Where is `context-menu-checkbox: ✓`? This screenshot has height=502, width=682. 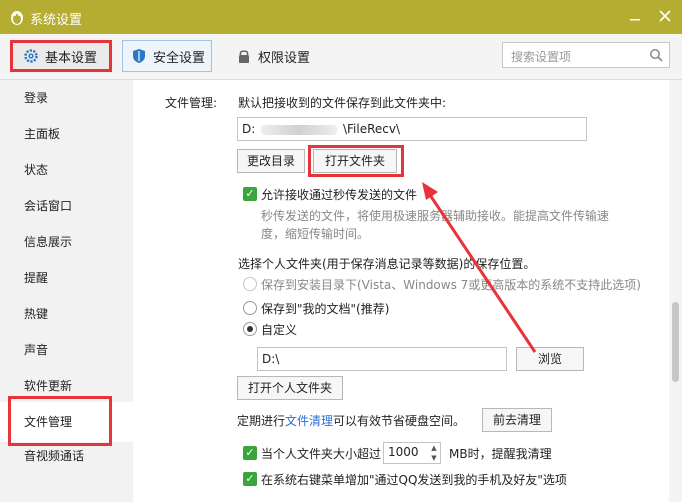
context-menu-checkbox: ✓ is located at coordinates (250, 479).